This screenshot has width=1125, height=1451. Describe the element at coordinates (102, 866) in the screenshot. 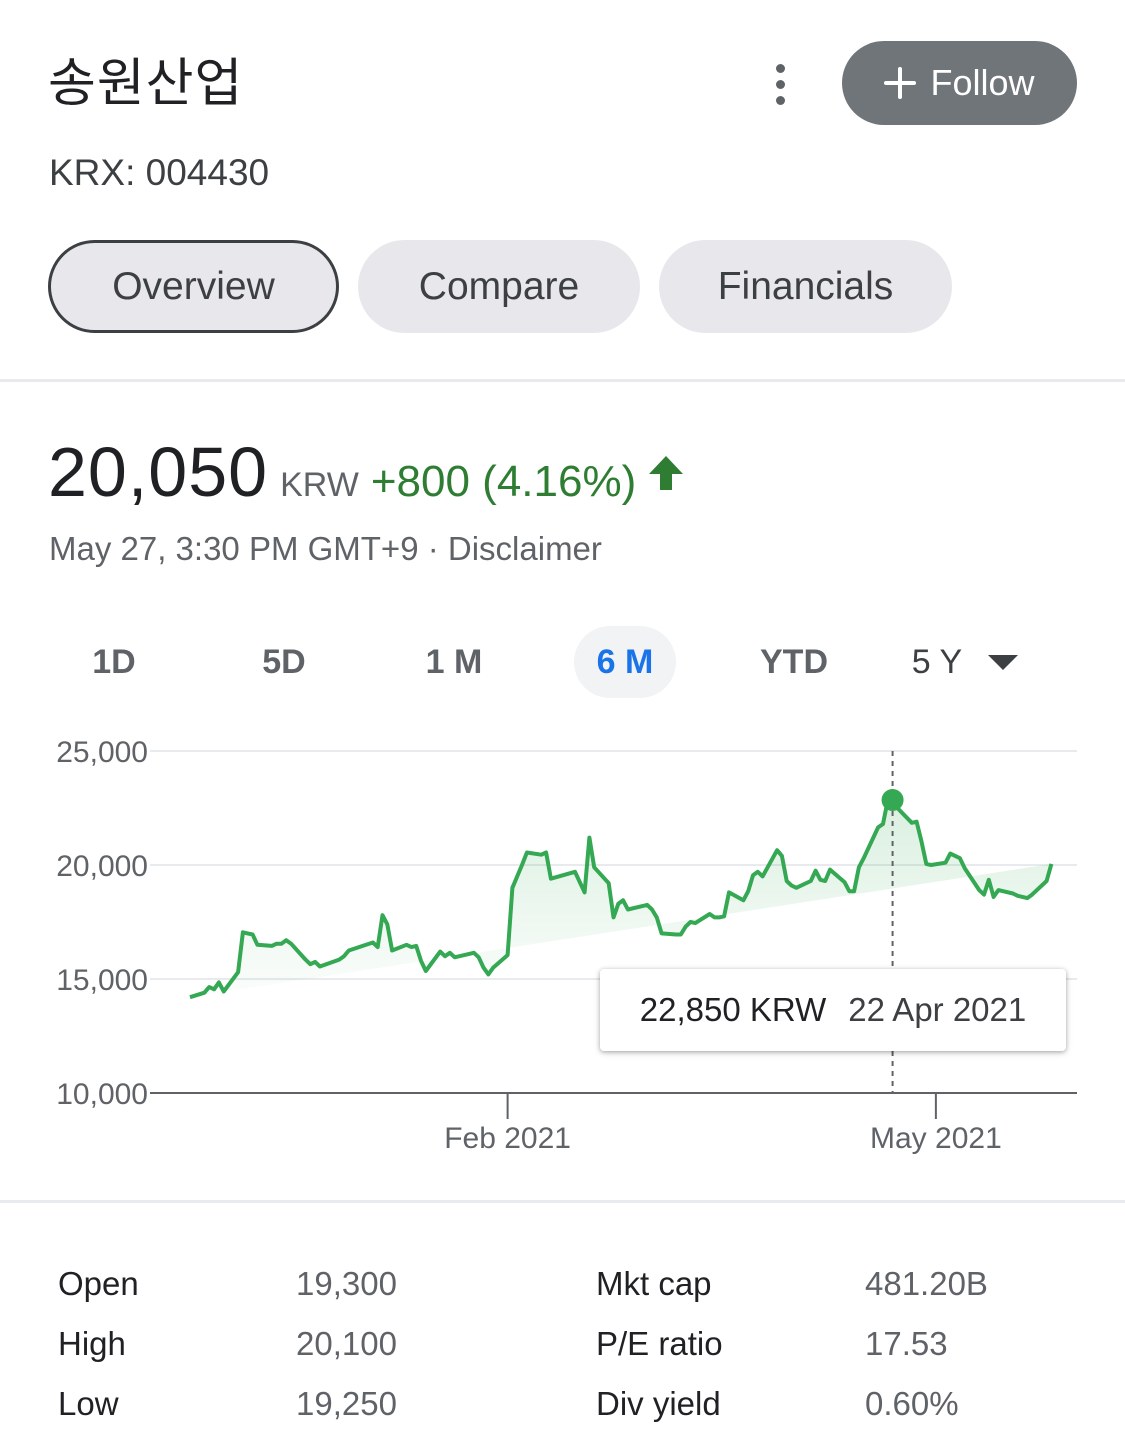

I see `y-tick-label: 20,000` at that location.